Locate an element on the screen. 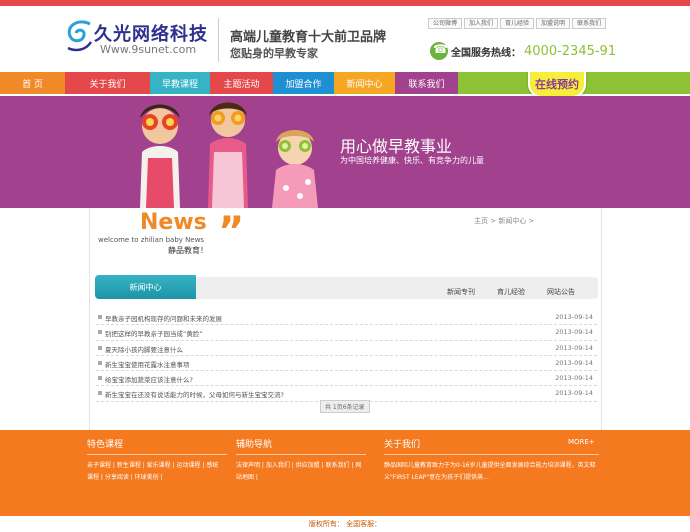  subtab-special: 新闻专刊 is located at coordinates (461, 292).